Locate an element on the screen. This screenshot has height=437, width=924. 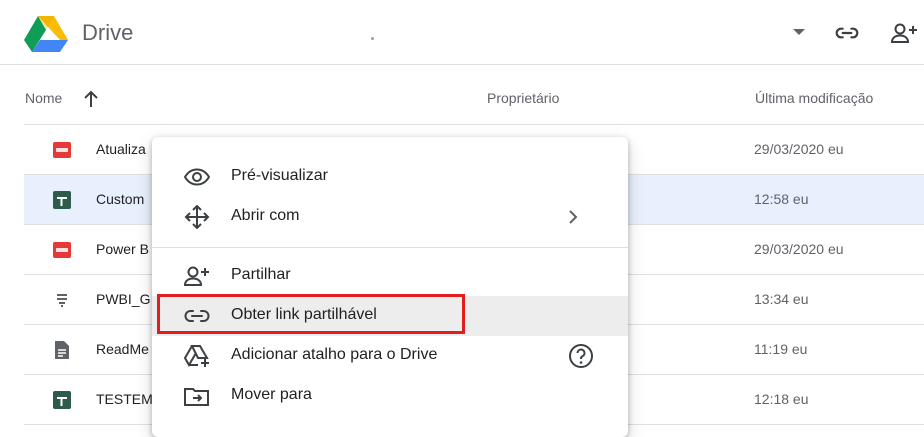
modified-date: 12:58 eu is located at coordinates (781, 199).